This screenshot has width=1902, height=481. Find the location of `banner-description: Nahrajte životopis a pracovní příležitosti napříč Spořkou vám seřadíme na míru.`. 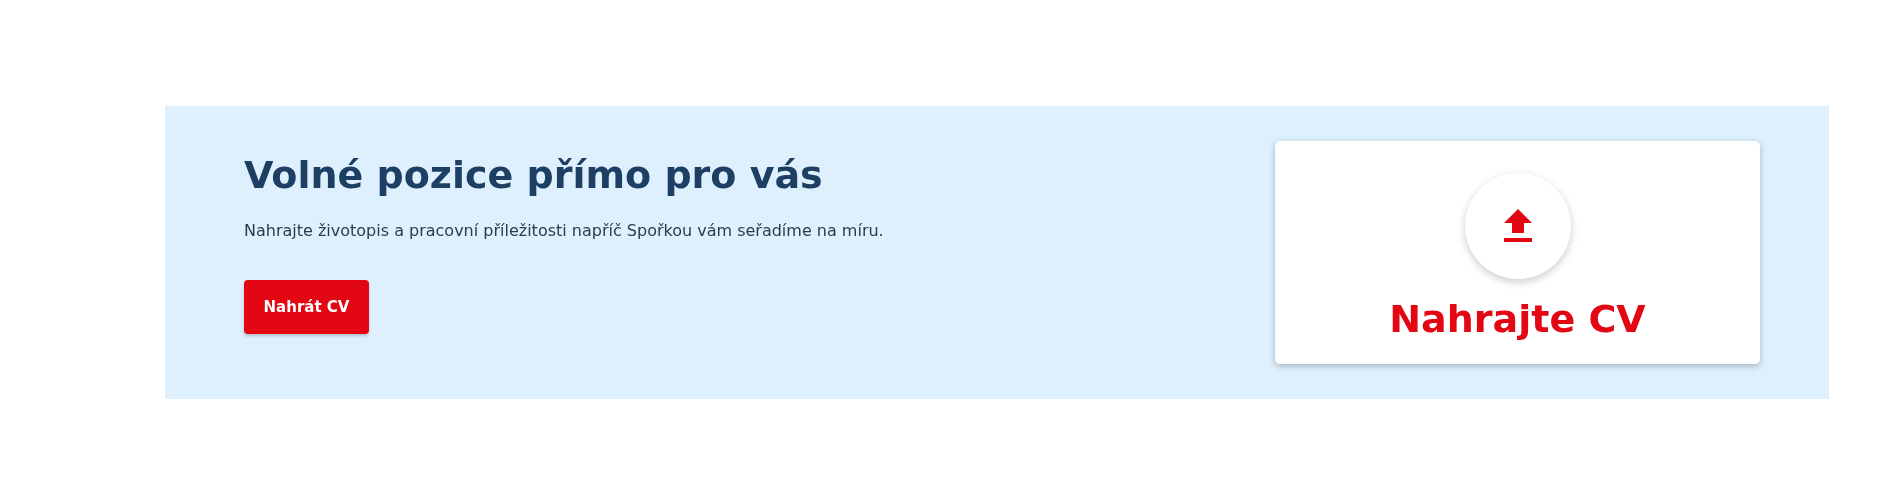

banner-description: Nahrajte životopis a pracovní příležitosti napříč Spořkou vám seřadíme na míru. is located at coordinates (564, 231).